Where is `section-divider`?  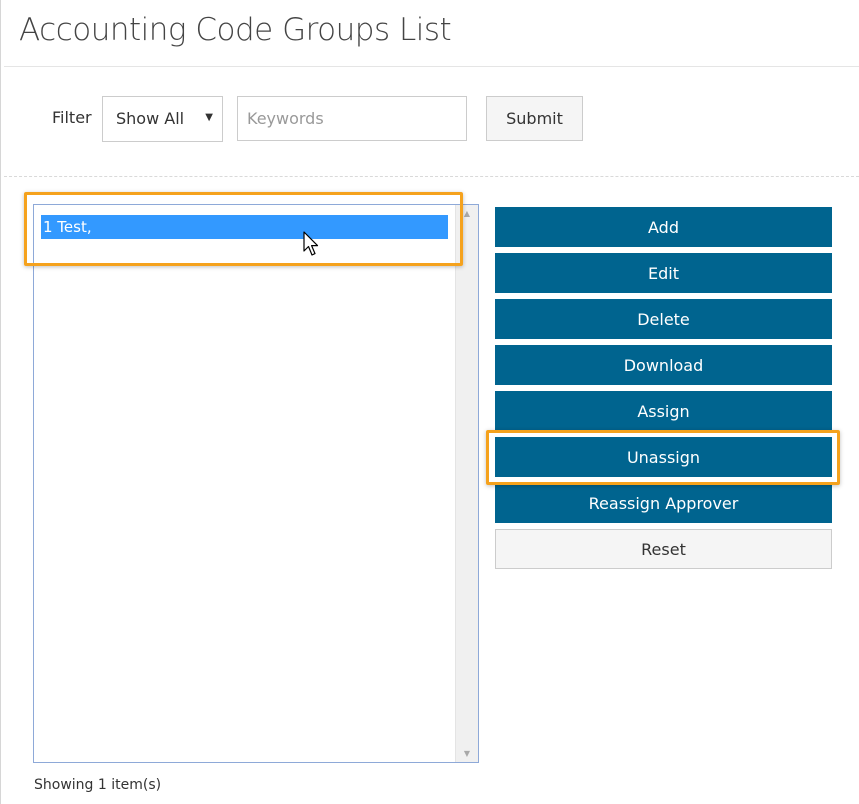
section-divider is located at coordinates (431, 176).